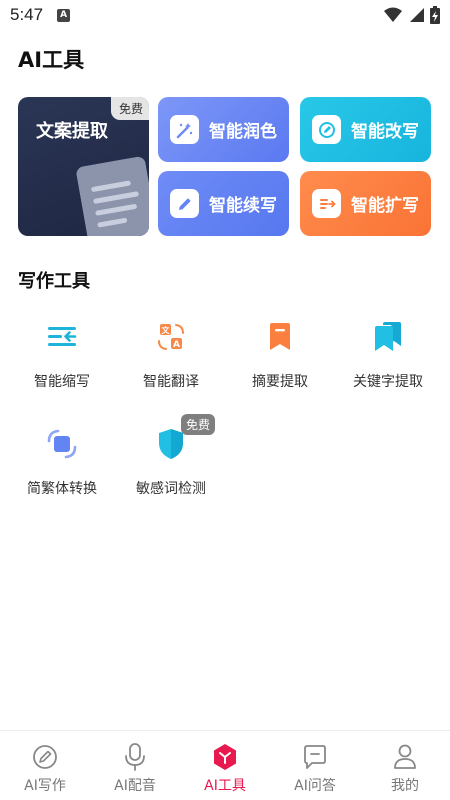  What do you see at coordinates (184, 129) in the screenshot?
I see `magic-wand-icon` at bounding box center [184, 129].